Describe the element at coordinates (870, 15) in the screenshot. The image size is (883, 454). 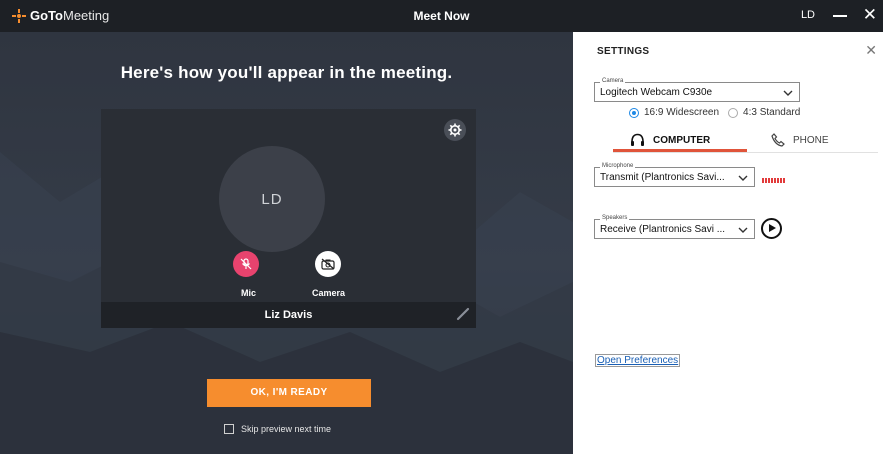
I see `close-window-button: ✕` at that location.